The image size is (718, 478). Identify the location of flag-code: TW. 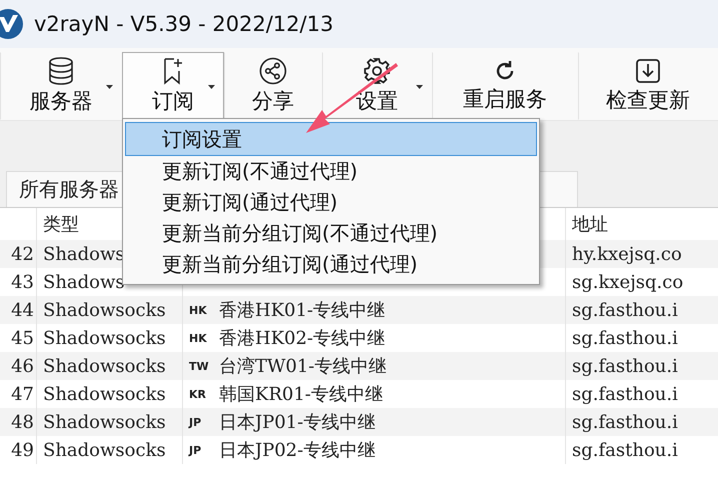
(199, 366).